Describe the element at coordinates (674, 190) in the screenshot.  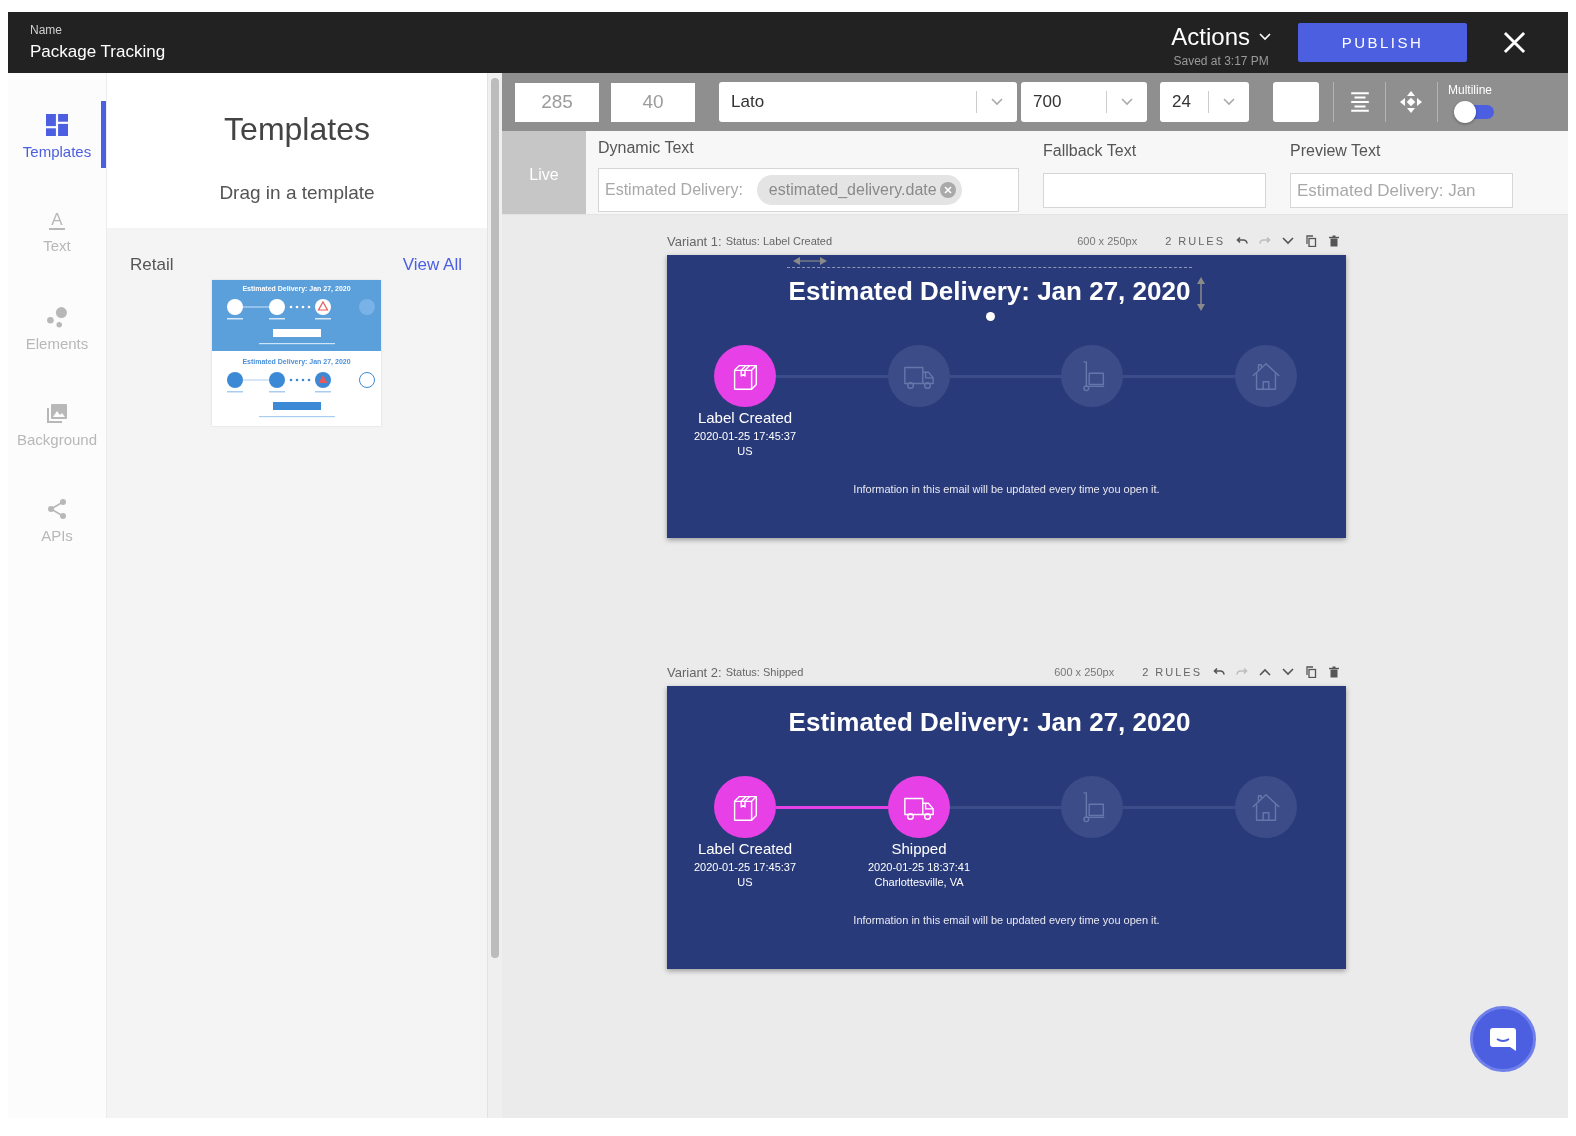
I see `field-text: Estimated Delivery:` at that location.